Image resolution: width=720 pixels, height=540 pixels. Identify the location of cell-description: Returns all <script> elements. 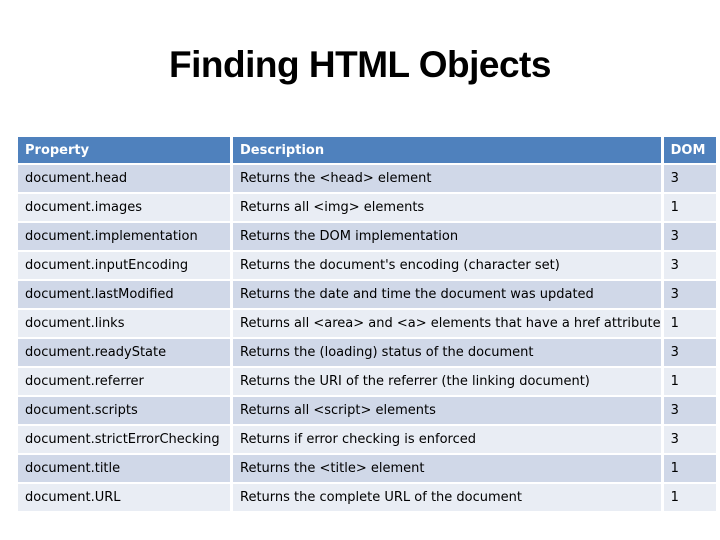
(448, 411).